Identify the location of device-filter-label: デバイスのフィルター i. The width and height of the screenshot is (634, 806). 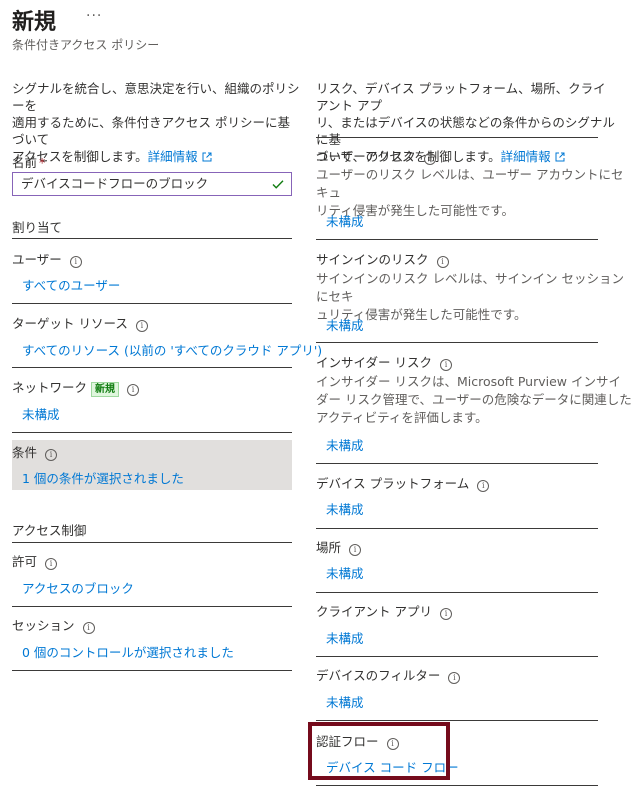
(388, 674).